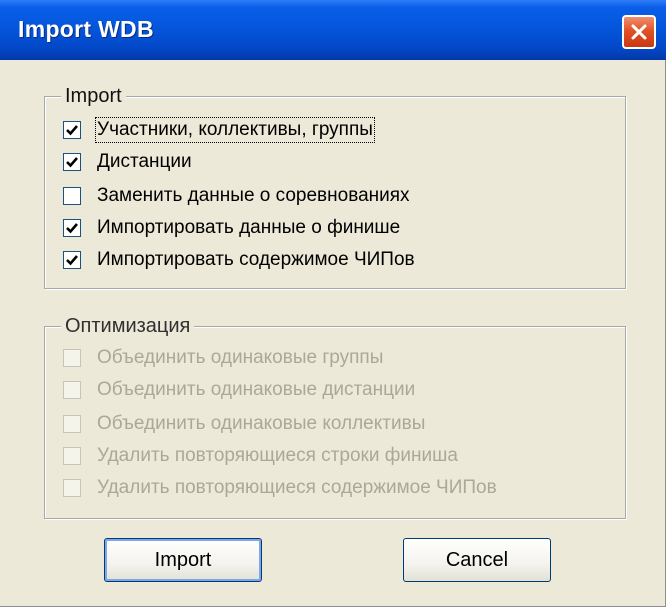 This screenshot has width=666, height=607. I want to click on option-participants: Участники, коллективы, группы, so click(219, 130).